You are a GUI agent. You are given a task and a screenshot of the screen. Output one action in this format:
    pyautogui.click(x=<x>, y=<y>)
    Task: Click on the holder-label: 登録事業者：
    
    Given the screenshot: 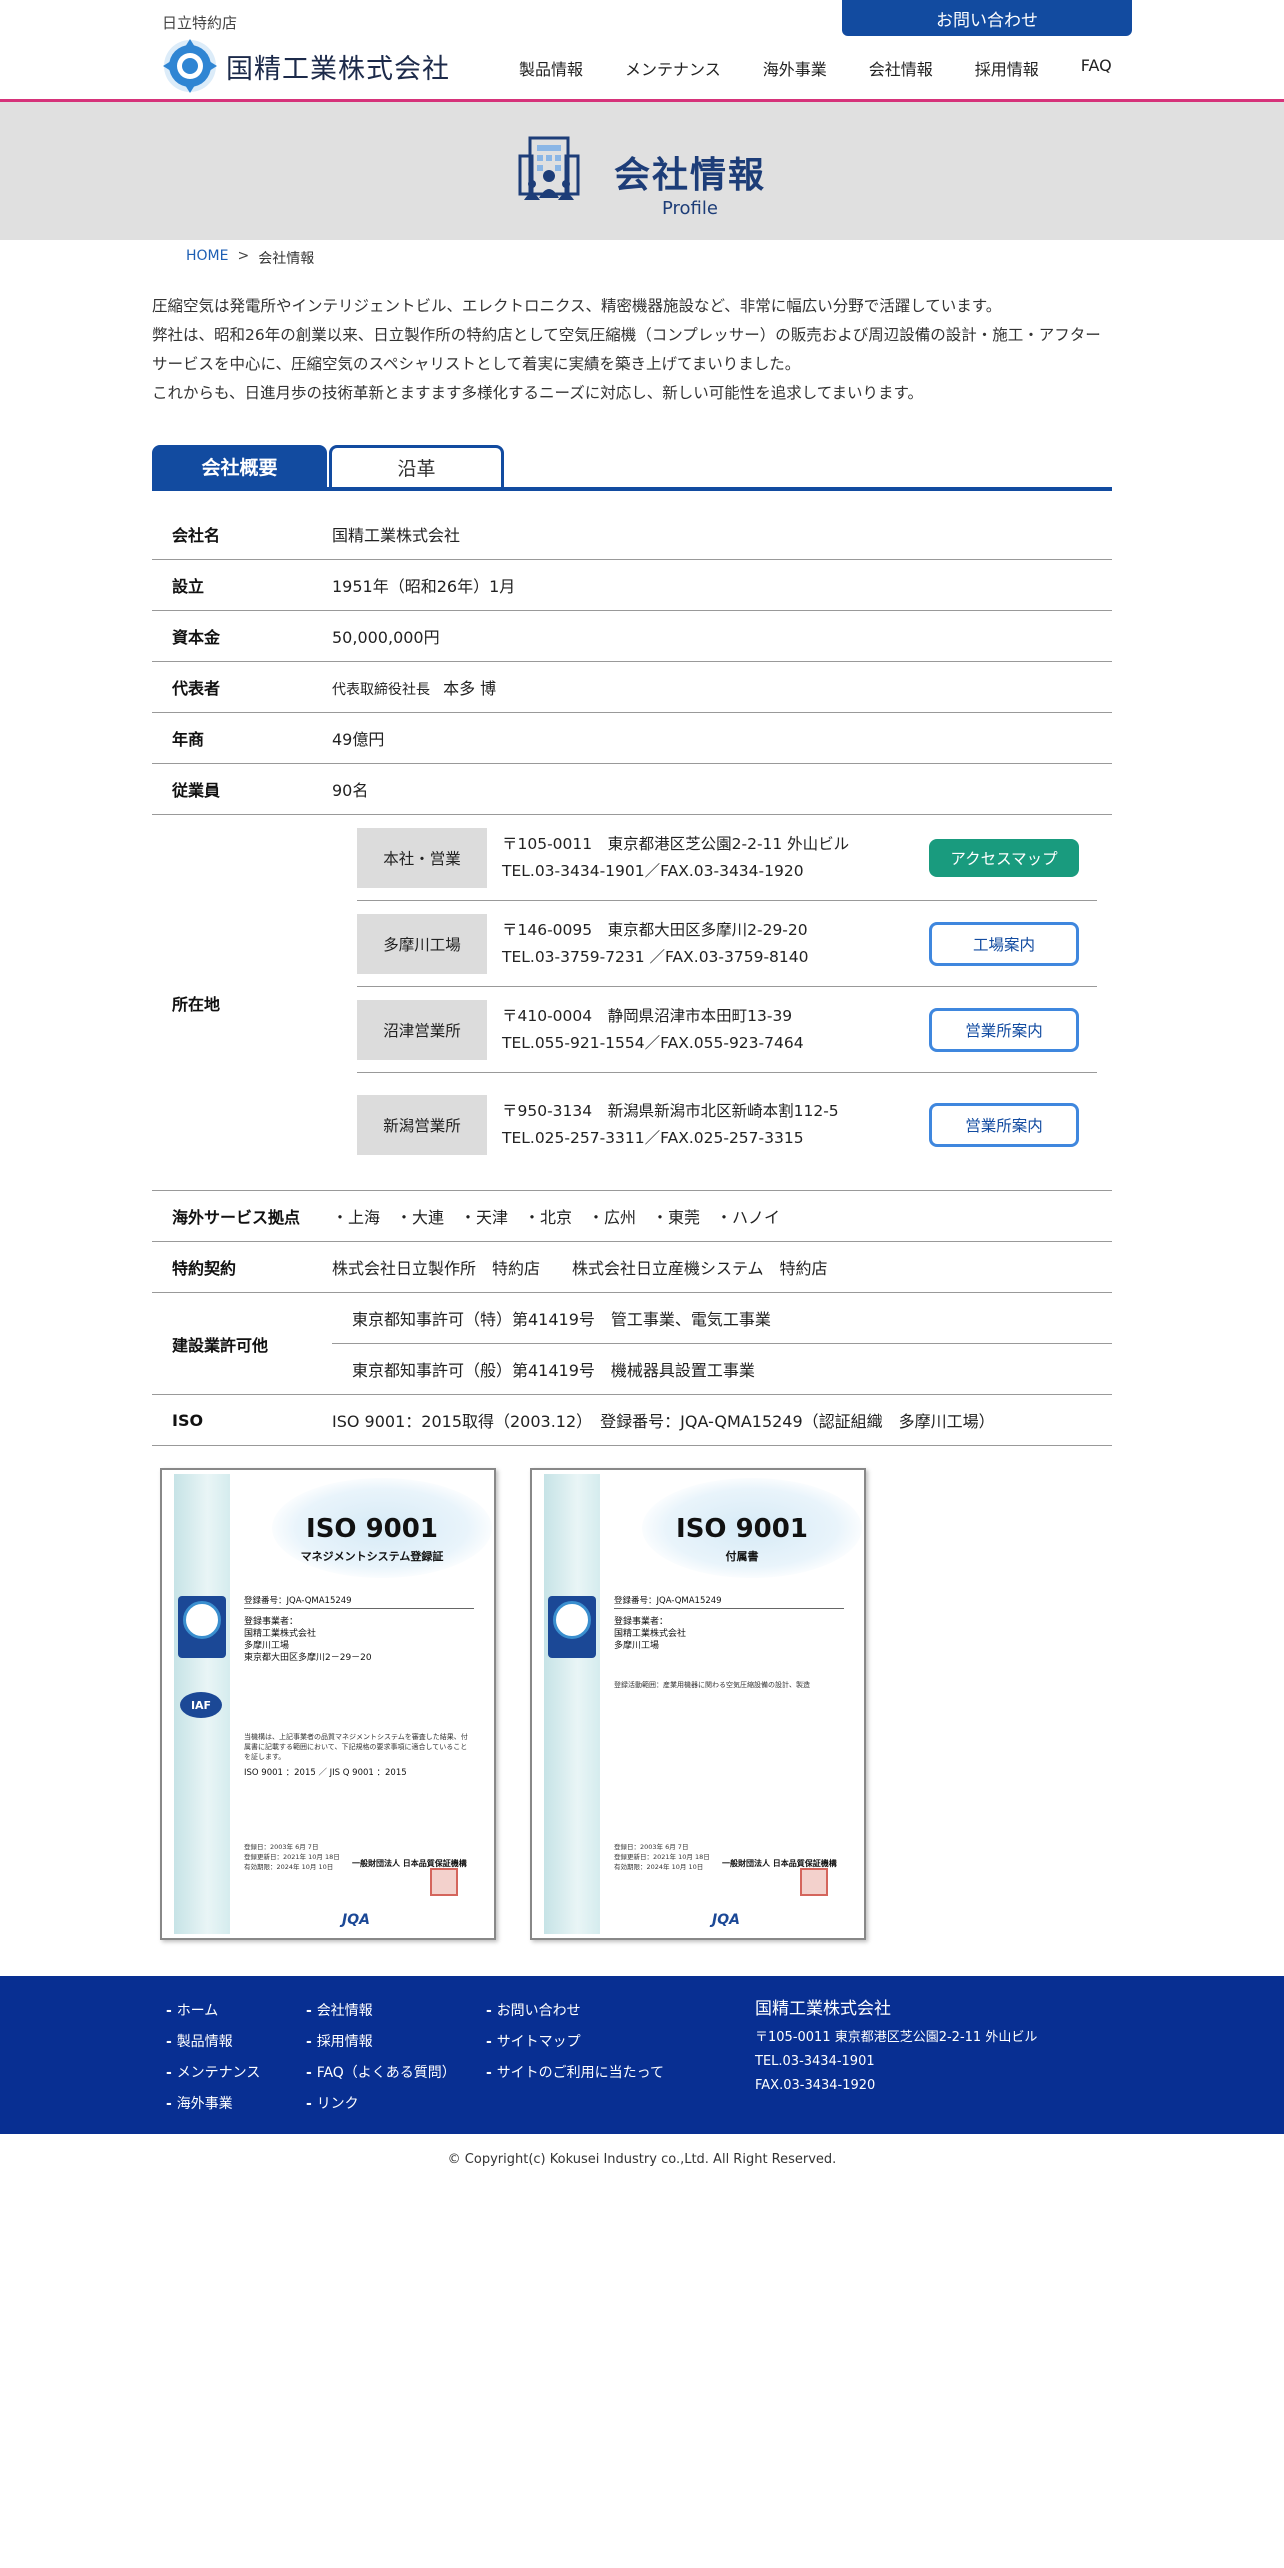 What is the action you would take?
    pyautogui.click(x=271, y=1622)
    